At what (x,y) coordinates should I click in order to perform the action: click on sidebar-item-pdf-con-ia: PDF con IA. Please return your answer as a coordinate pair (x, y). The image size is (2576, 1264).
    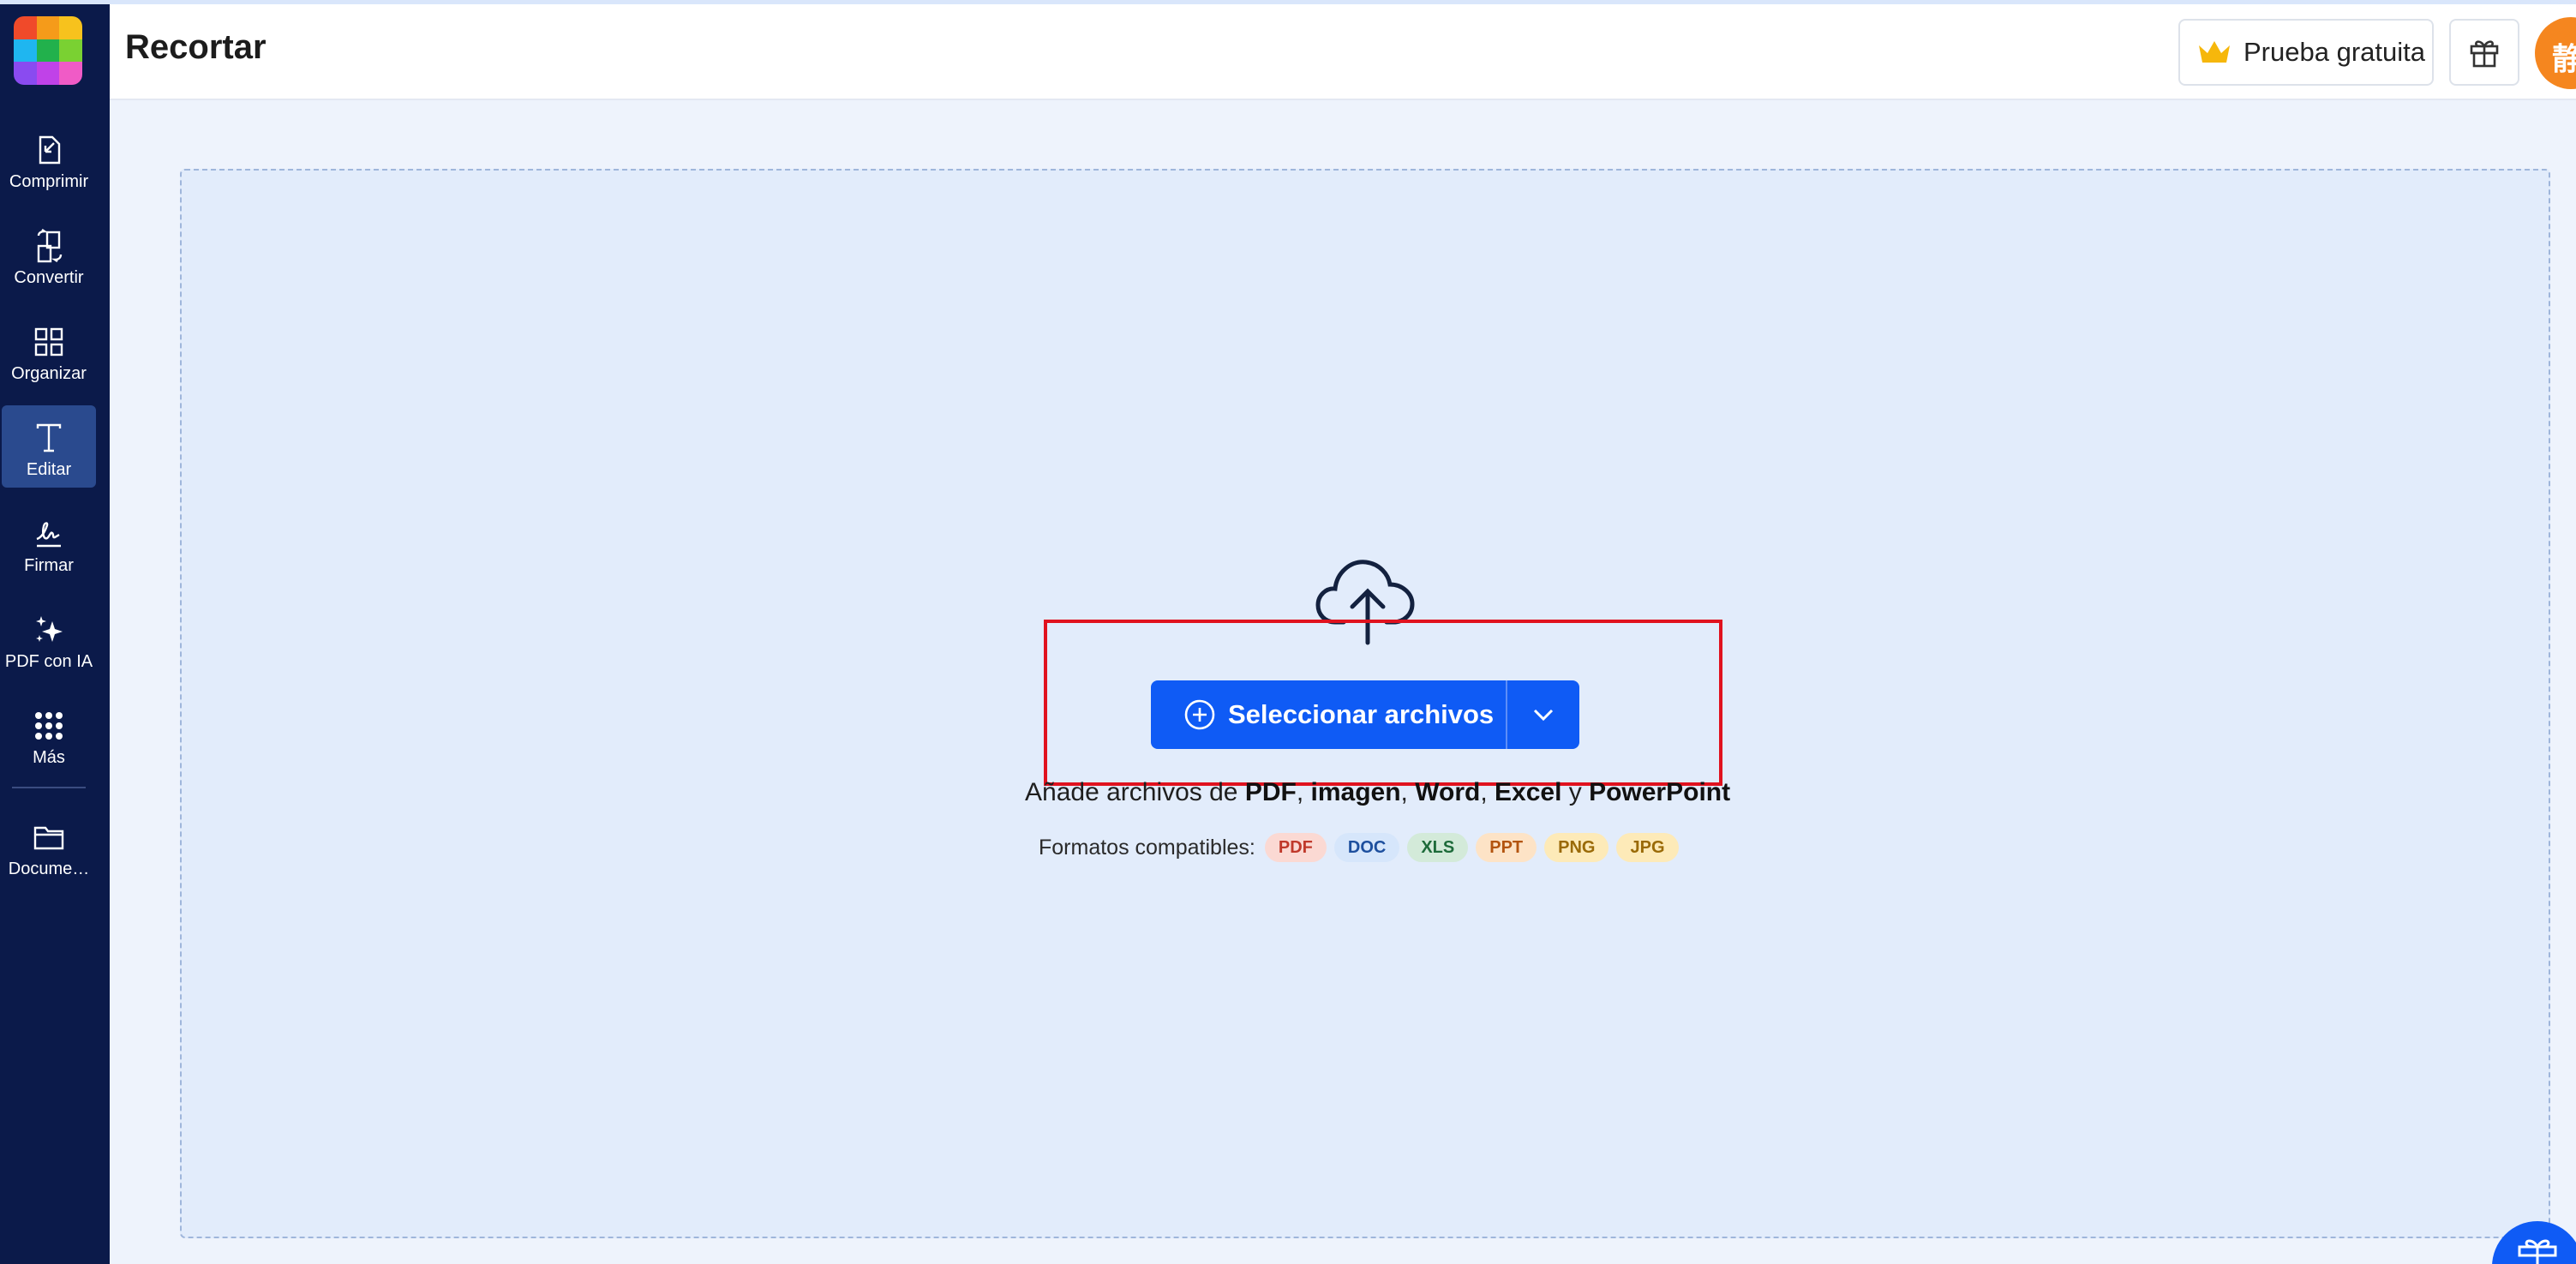
    Looking at the image, I should click on (49, 638).